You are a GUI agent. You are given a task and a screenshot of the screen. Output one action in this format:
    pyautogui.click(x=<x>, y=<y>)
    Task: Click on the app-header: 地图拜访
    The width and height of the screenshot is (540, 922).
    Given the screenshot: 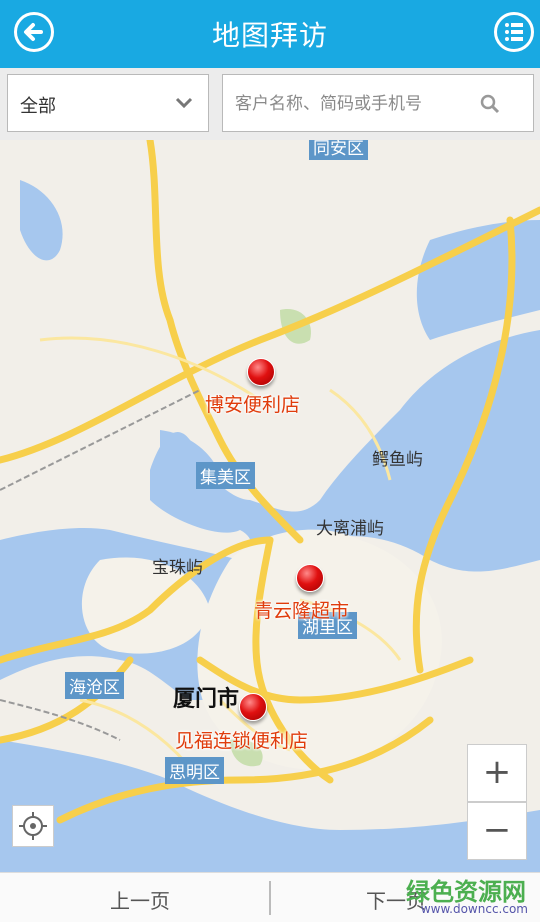 What is the action you would take?
    pyautogui.click(x=270, y=34)
    